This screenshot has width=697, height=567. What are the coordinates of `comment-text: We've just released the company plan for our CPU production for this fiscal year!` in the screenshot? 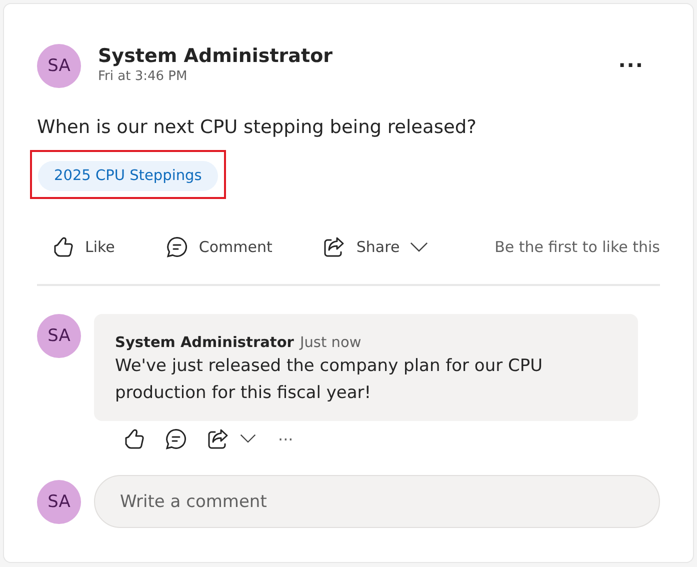 It's located at (329, 380).